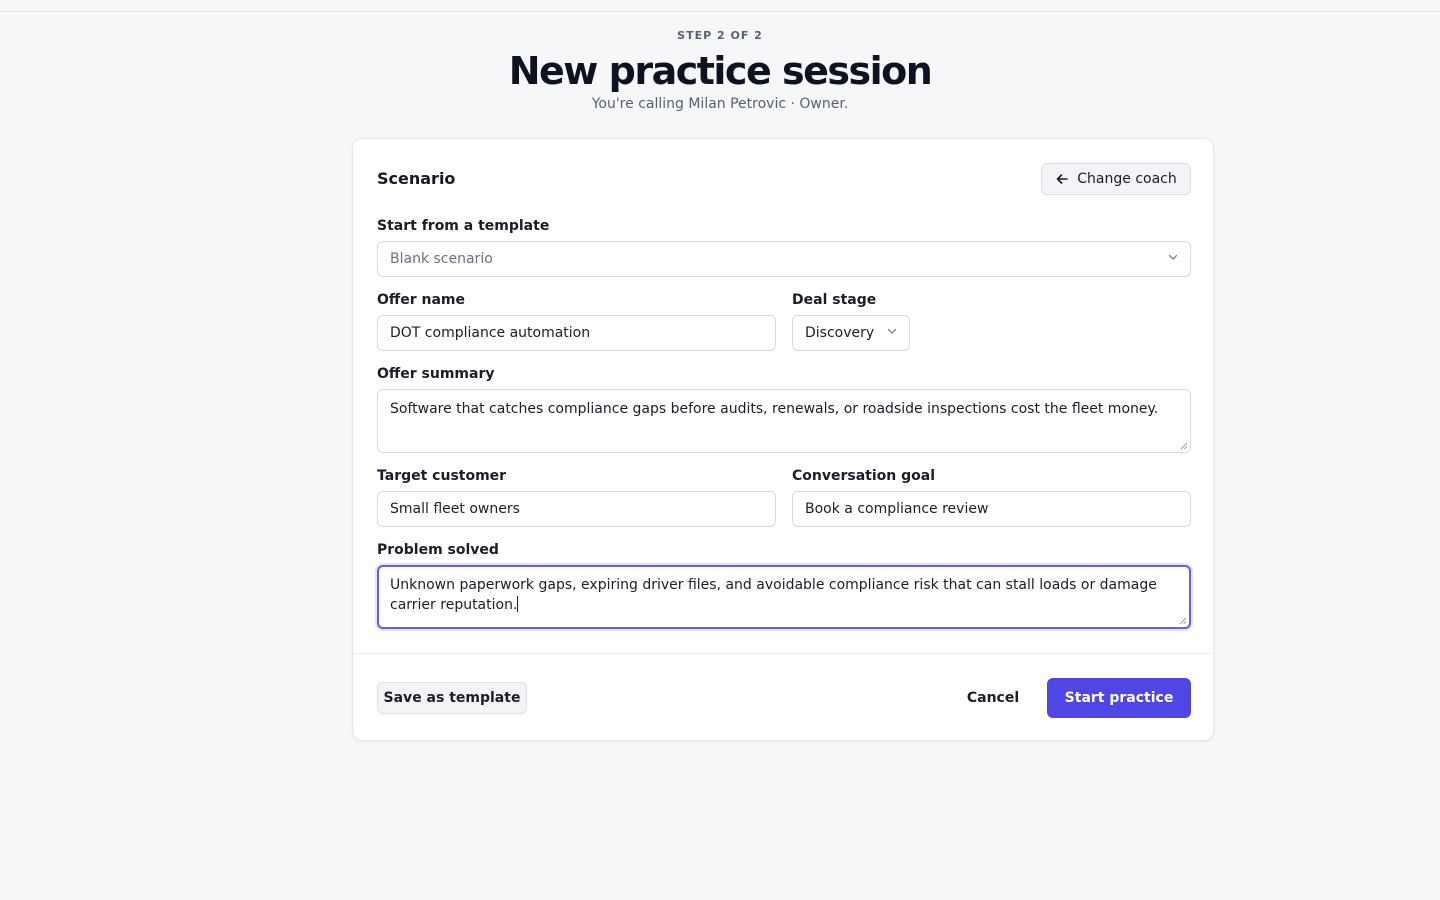 The image size is (1440, 900). I want to click on top-divider, so click(720, 11).